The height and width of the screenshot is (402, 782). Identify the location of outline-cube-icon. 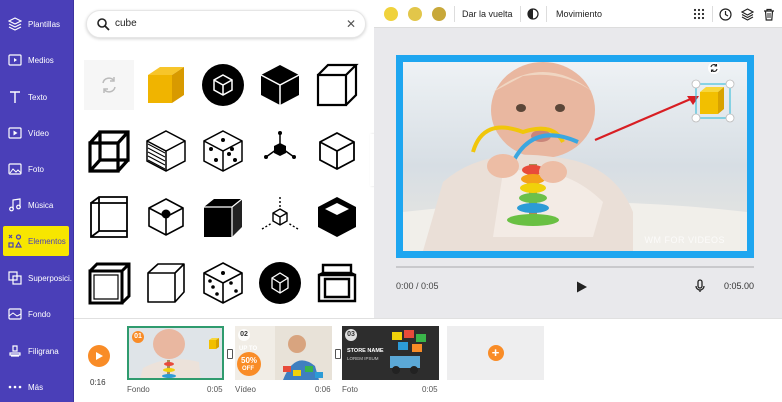
(337, 85).